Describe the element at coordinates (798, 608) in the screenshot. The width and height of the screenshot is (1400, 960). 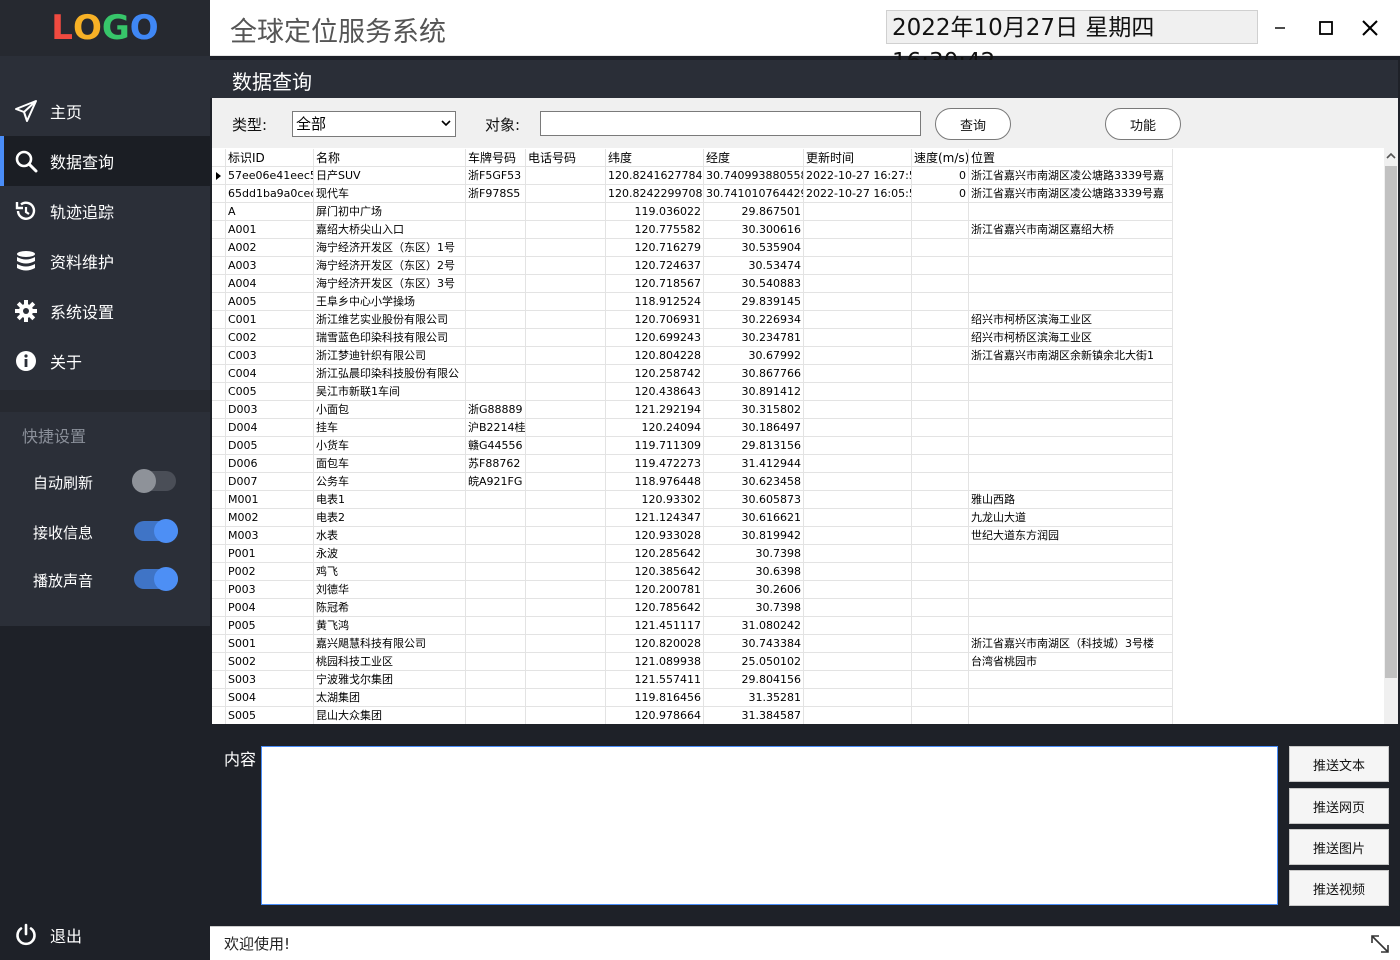
I see `table-row: P004 陈冠希 120.785642 30.7398` at that location.